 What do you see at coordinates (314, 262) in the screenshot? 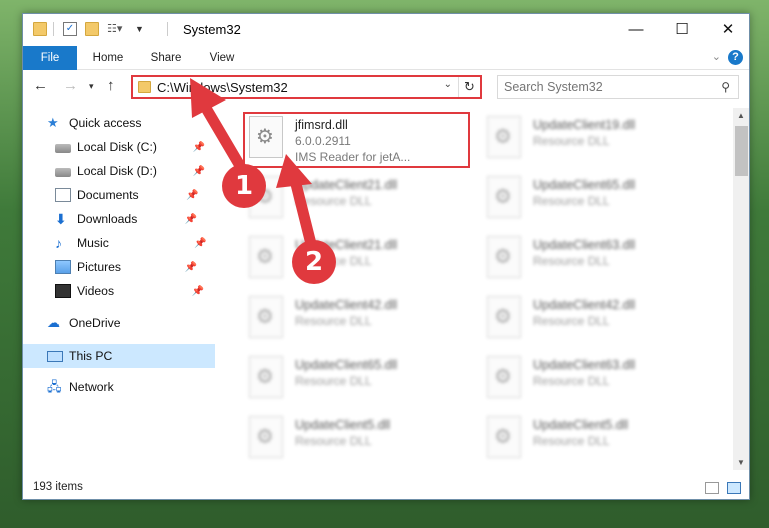
I see `callout-step-2: 2` at bounding box center [314, 262].